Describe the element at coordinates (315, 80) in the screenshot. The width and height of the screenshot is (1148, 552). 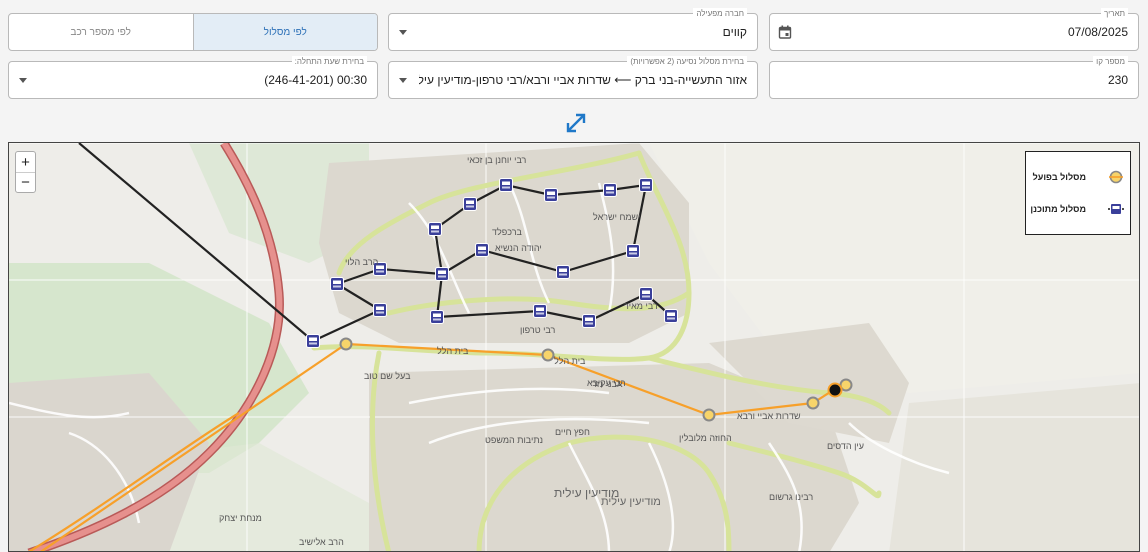
I see `start-time-value: 00:30 (246-41-201)` at that location.